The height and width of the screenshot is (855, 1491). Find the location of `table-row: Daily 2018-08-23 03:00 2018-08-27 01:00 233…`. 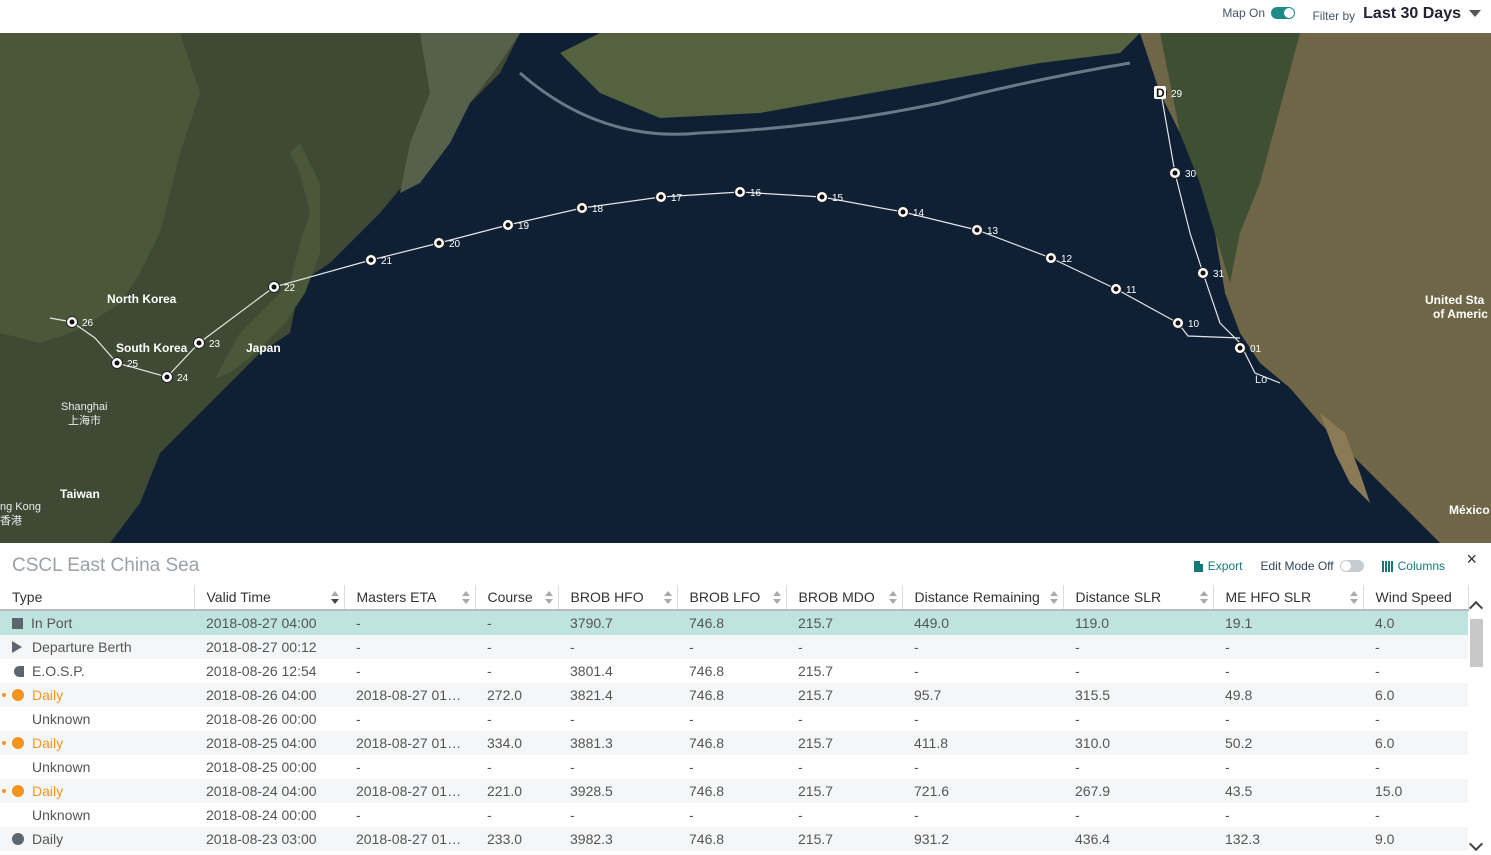

table-row: Daily 2018-08-23 03:00 2018-08-27 01:00 233… is located at coordinates (734, 839).